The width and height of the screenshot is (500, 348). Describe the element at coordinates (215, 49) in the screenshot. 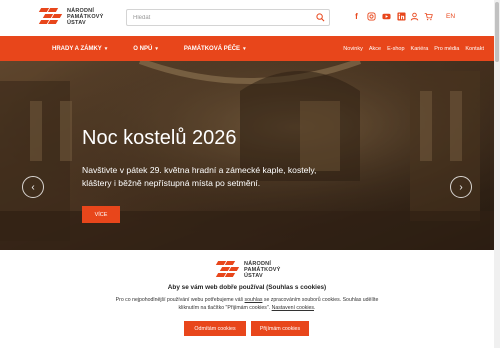

I see `nav-pamatkova-pece: PAMÁTKOVÁ PÉČE ▾` at that location.